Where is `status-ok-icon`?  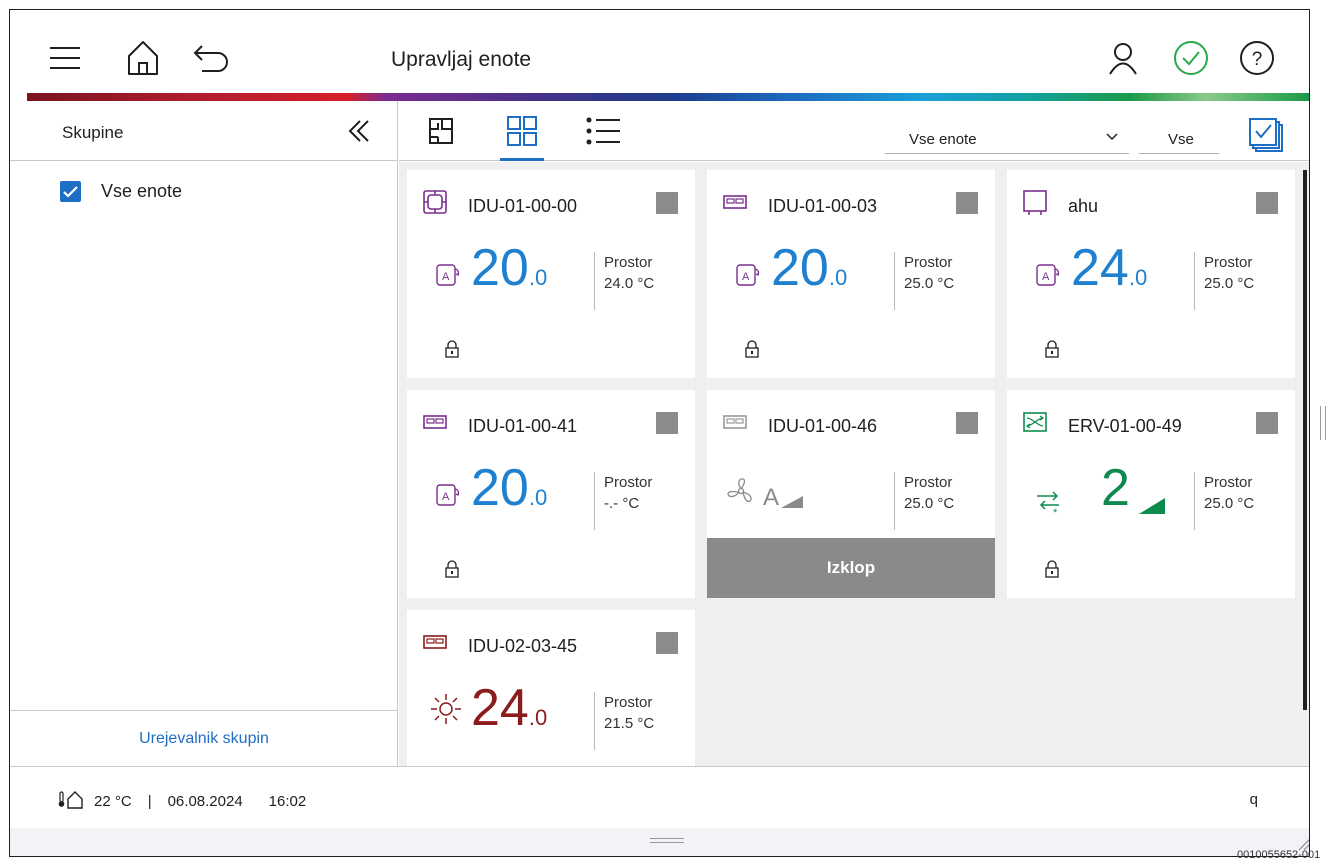 status-ok-icon is located at coordinates (1191, 58).